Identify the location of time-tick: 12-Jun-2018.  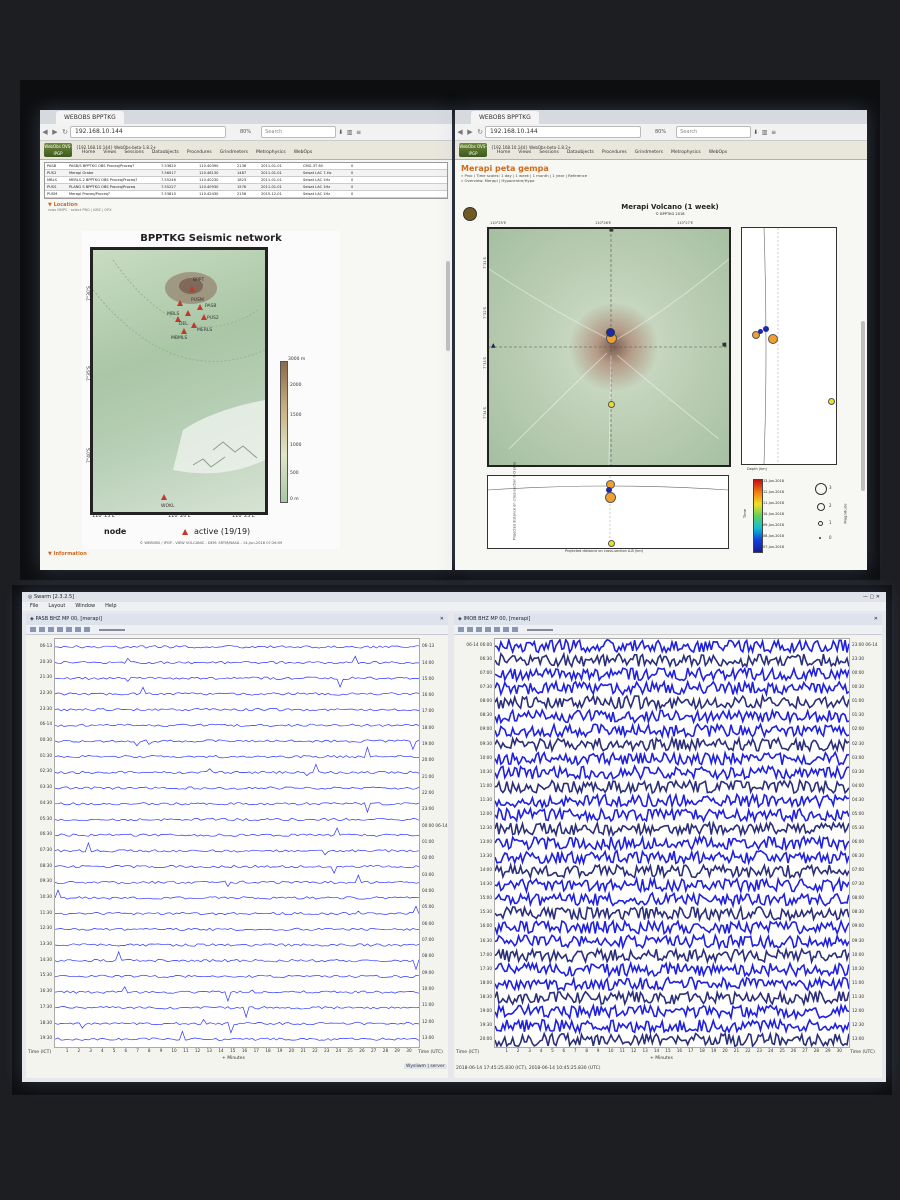
(773, 492).